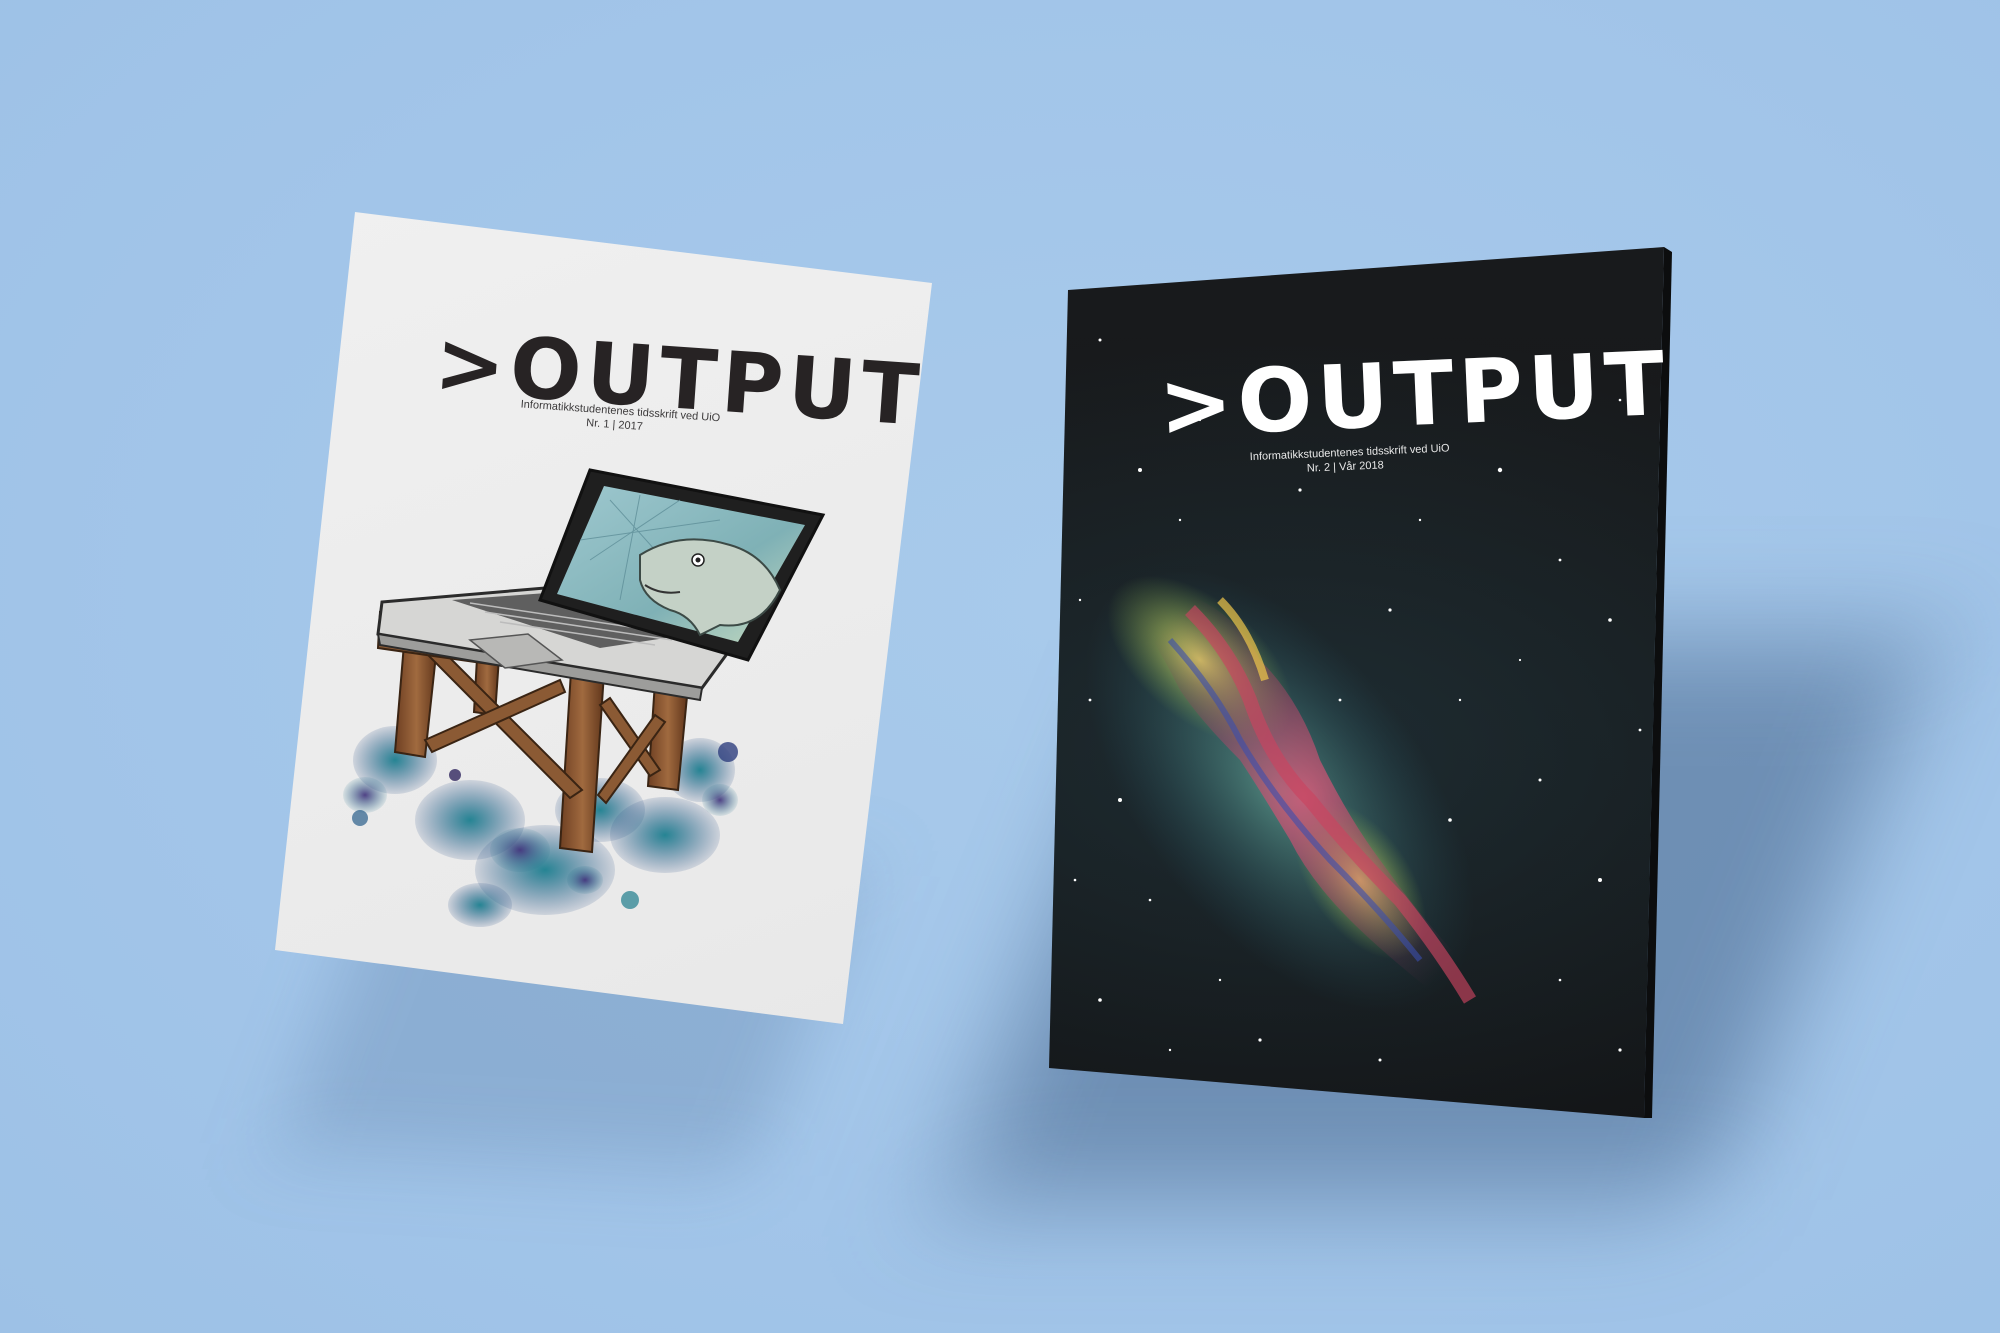 The width and height of the screenshot is (2000, 1333). Describe the element at coordinates (1294, 797) in the screenshot. I see `nebula` at that location.